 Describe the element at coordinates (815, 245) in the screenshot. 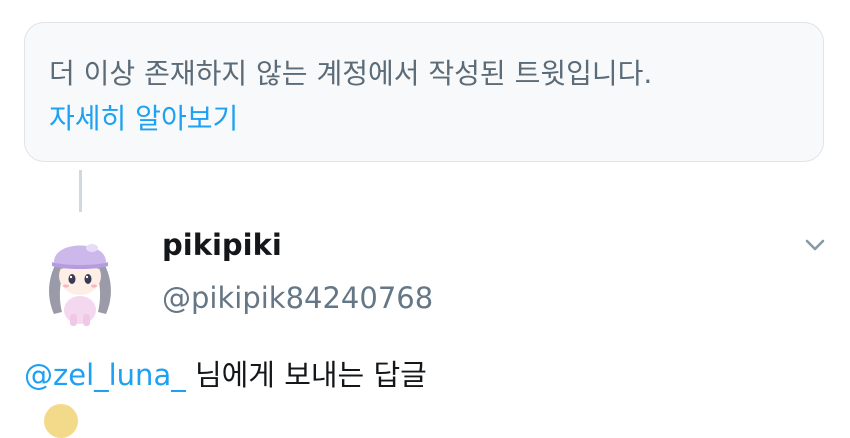

I see `chevron-down-icon` at that location.